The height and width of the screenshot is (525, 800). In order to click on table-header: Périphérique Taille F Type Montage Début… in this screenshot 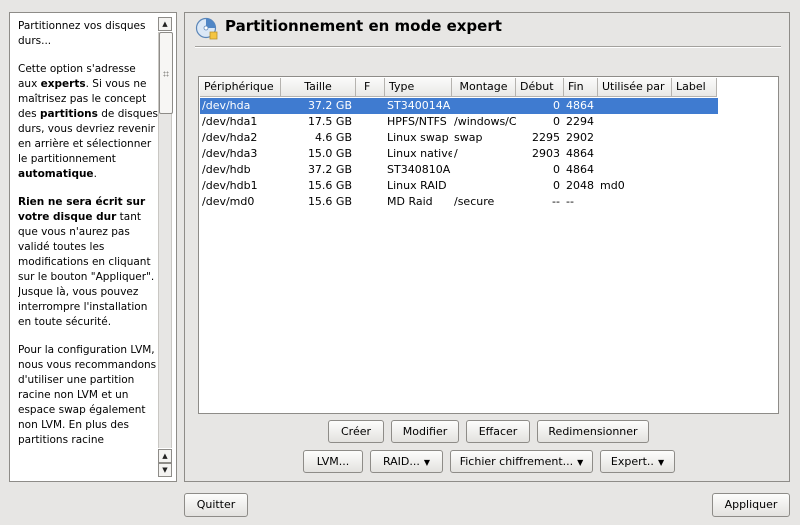, I will do `click(459, 87)`.